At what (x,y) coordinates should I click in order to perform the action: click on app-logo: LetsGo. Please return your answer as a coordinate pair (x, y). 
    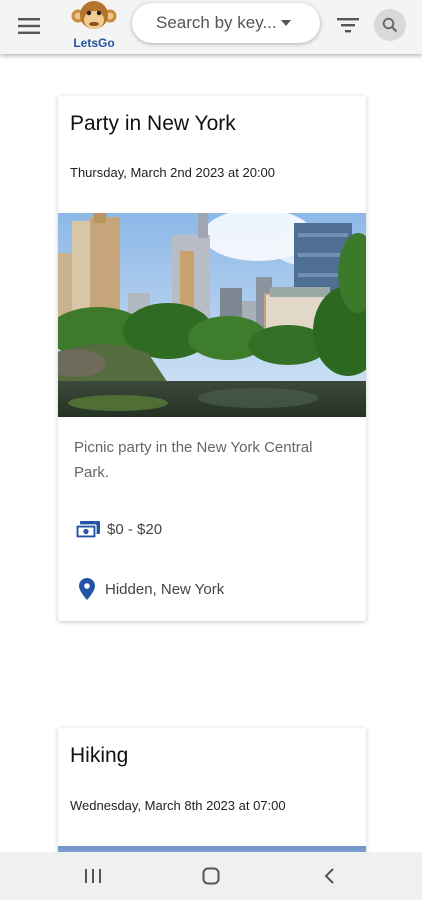
    Looking at the image, I should click on (94, 27).